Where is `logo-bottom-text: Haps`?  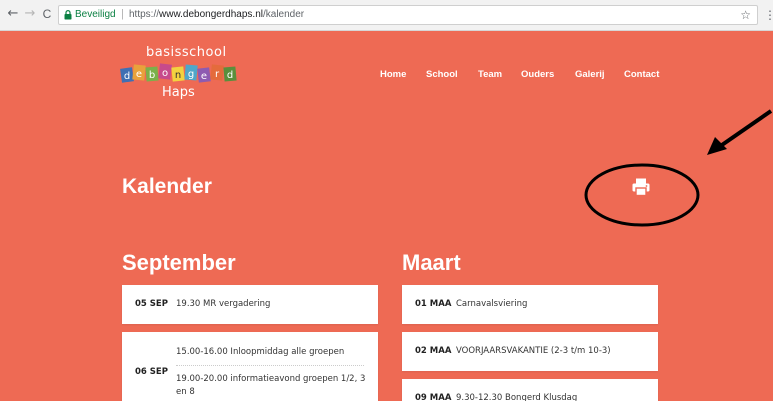
logo-bottom-text: Haps is located at coordinates (178, 92).